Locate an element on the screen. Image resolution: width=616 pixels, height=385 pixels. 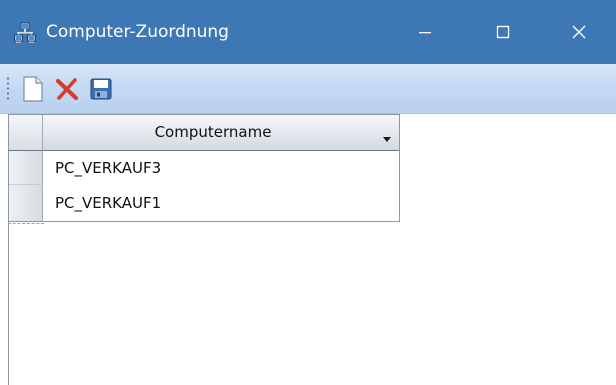
maximize-button is located at coordinates (503, 32).